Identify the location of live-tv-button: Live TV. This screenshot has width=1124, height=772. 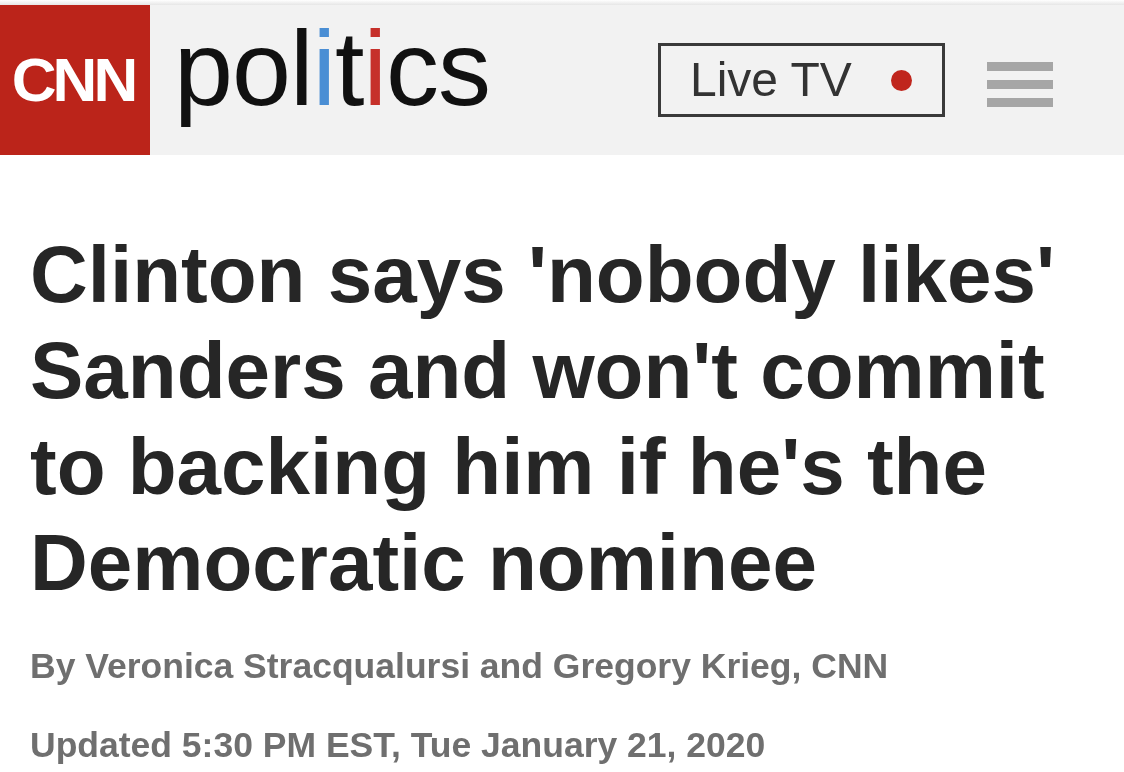
(801, 80).